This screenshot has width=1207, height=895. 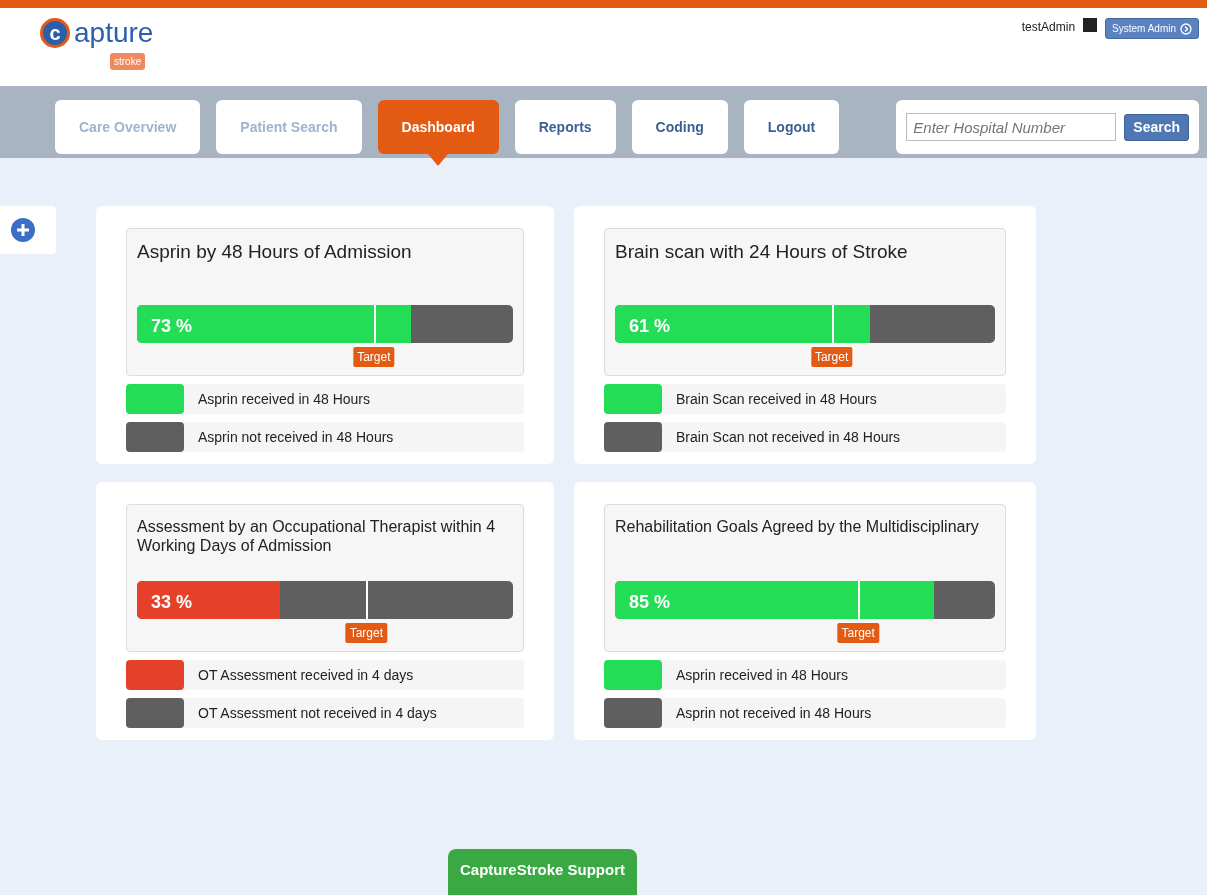 What do you see at coordinates (788, 437) in the screenshot?
I see `legend-label: Brain Scan not received in 48 Hours` at bounding box center [788, 437].